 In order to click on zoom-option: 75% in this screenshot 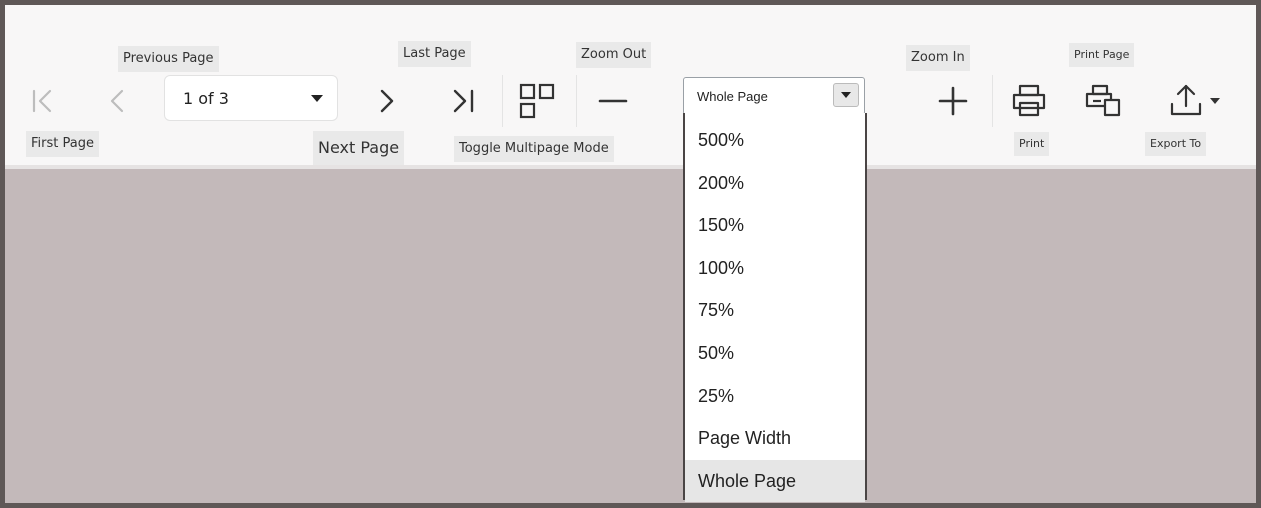, I will do `click(775, 310)`.